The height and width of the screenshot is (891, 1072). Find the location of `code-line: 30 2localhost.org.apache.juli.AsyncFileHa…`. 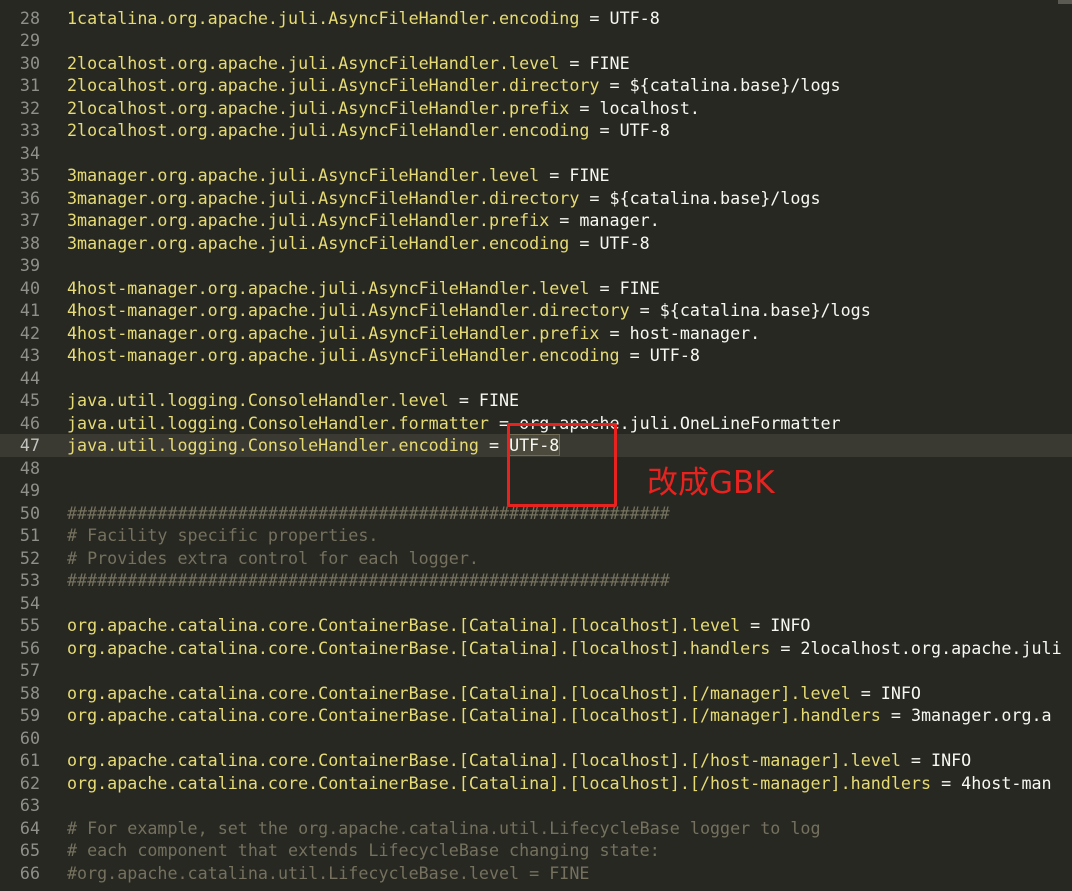

code-line: 30 2localhost.org.apache.juli.AsyncFileHa… is located at coordinates (536, 63).